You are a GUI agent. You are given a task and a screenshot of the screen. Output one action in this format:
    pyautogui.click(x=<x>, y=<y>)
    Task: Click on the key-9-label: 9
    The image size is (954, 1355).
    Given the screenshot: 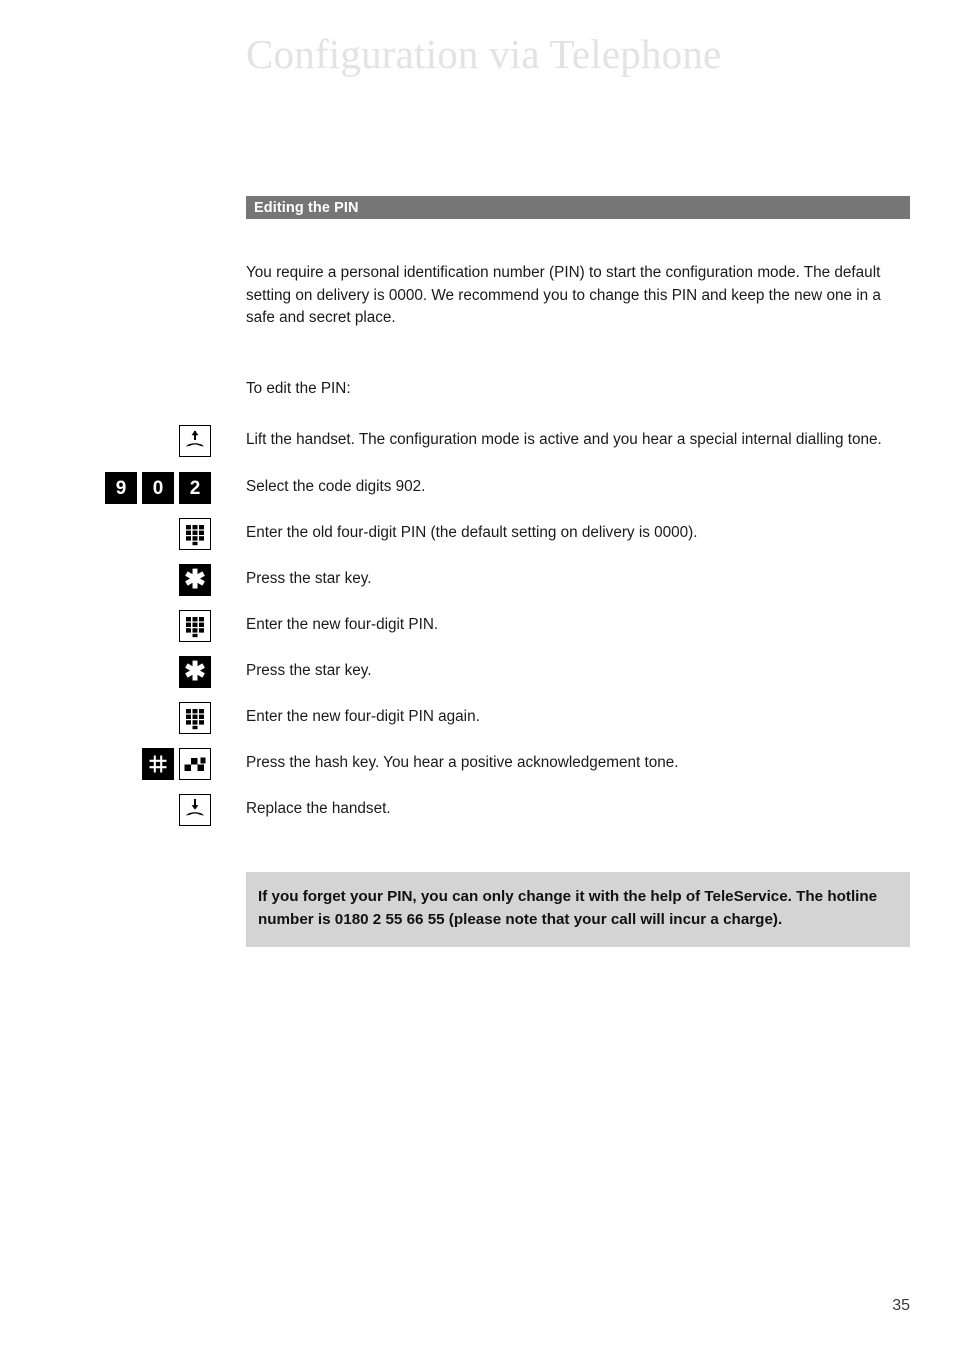 What is the action you would take?
    pyautogui.click(x=121, y=488)
    